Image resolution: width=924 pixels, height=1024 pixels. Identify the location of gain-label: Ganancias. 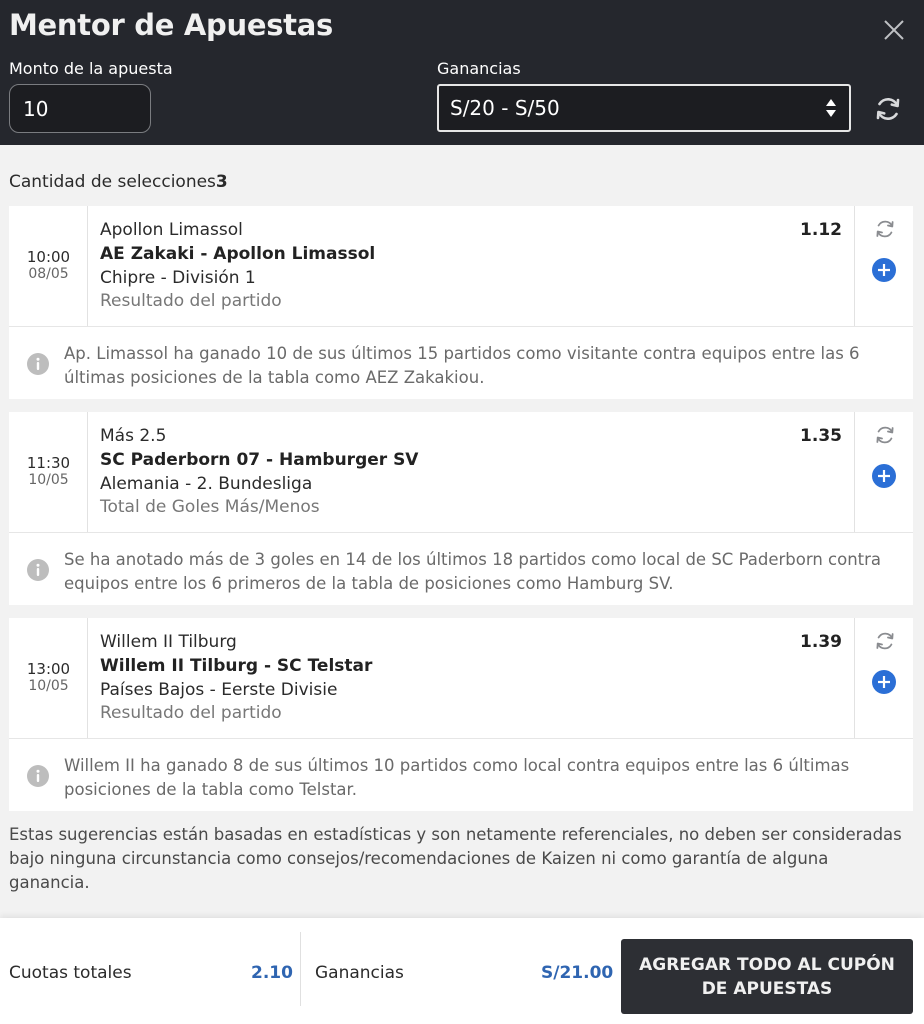
(479, 68).